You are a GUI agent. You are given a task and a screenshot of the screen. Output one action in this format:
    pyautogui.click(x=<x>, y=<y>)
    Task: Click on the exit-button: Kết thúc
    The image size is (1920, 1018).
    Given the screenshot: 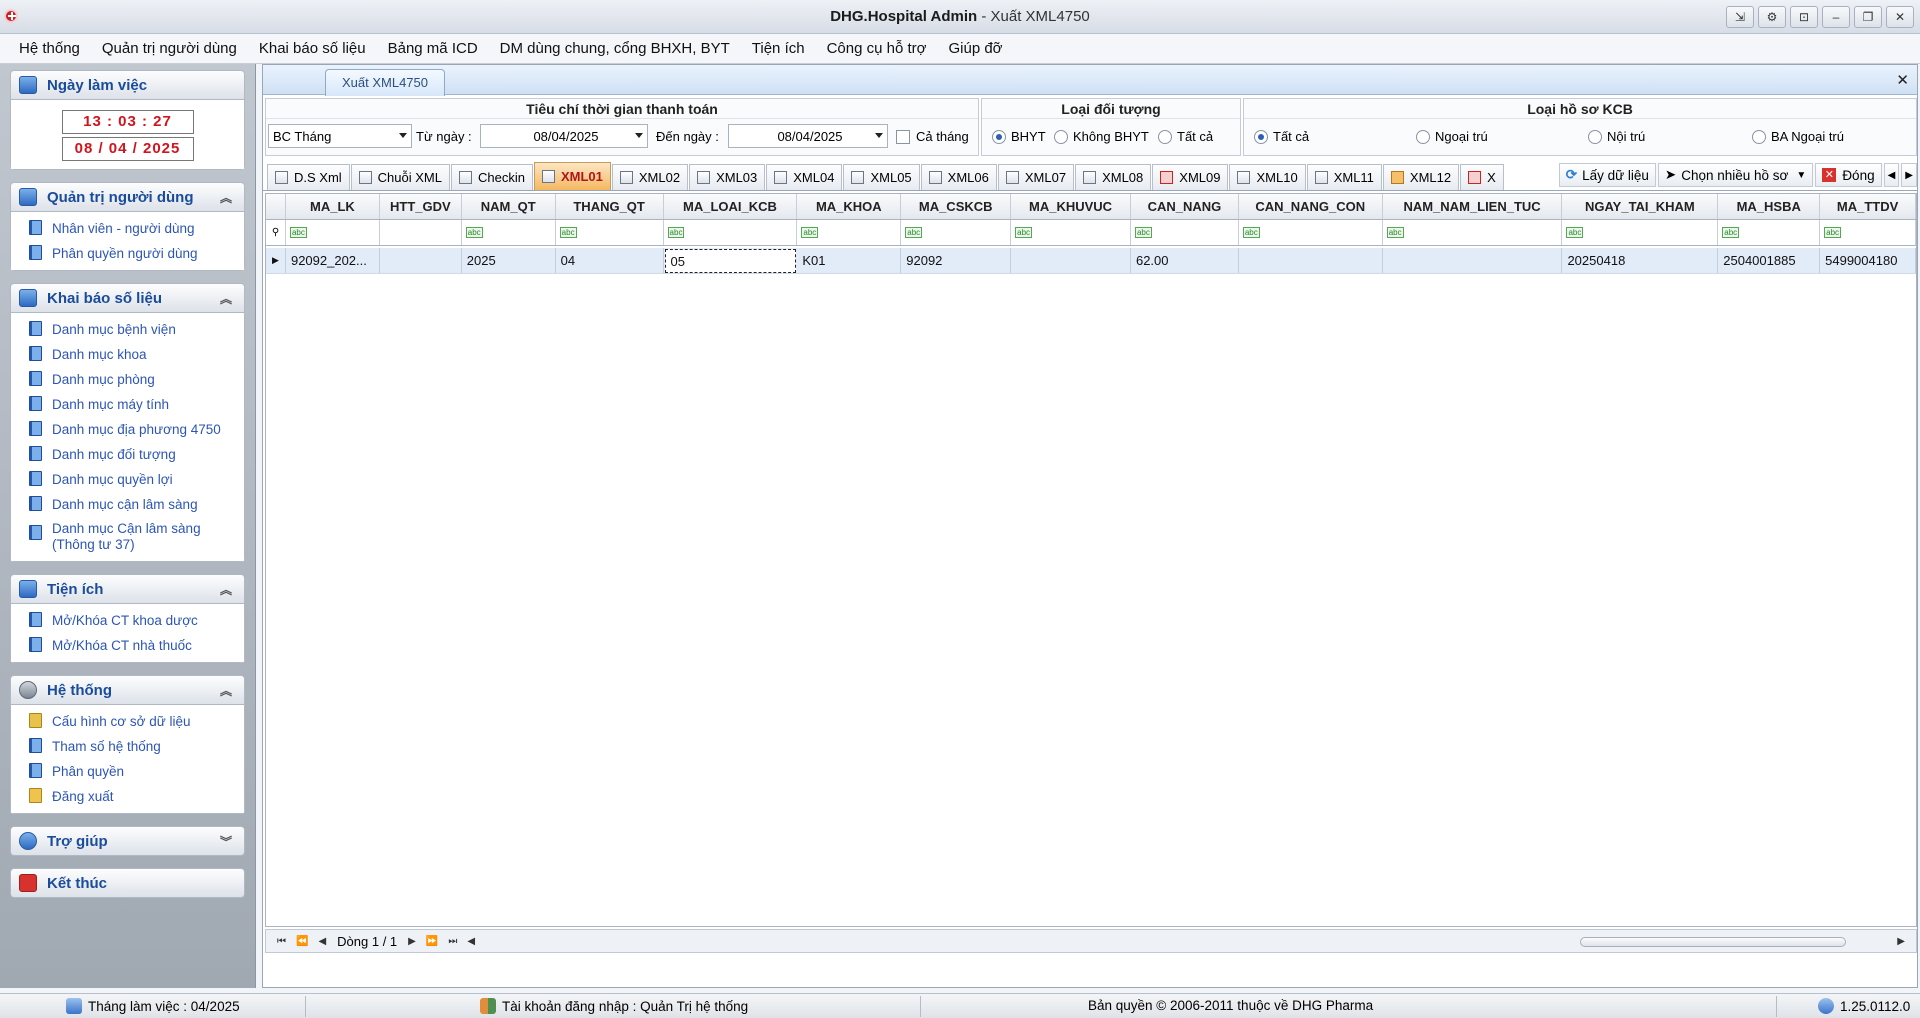 What is the action you would take?
    pyautogui.click(x=127, y=883)
    